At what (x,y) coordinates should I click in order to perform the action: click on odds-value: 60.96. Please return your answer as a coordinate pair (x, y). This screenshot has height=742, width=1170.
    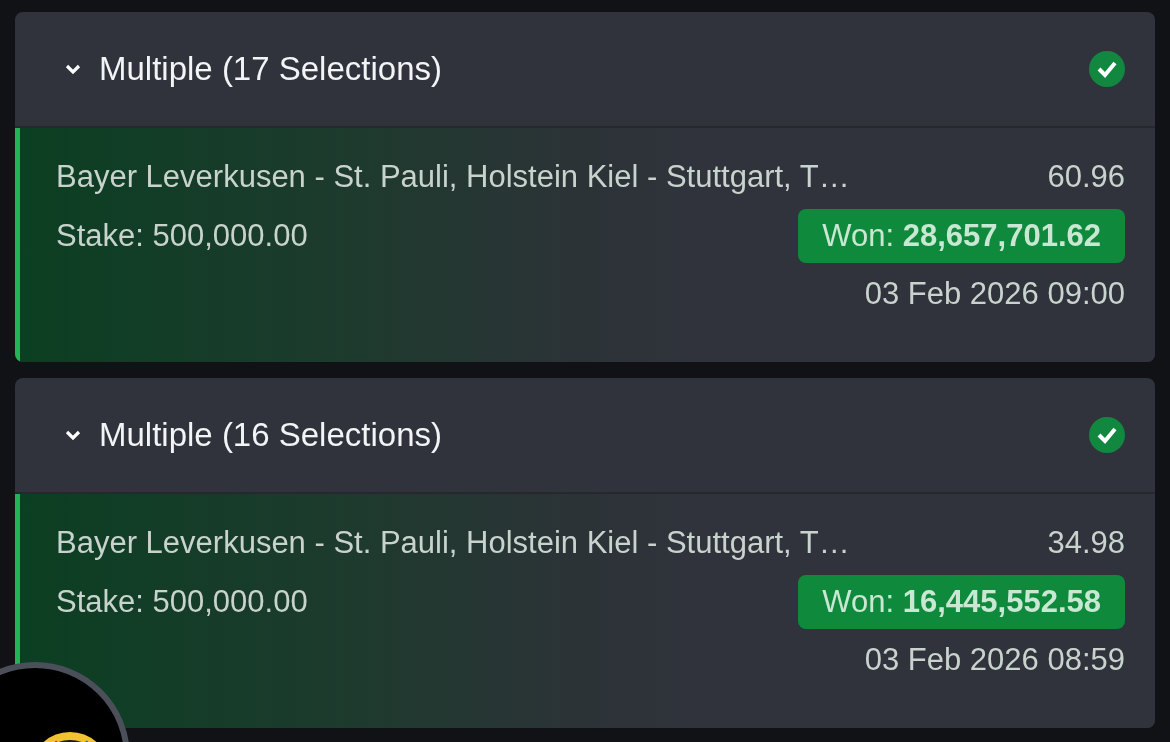
    Looking at the image, I should click on (1086, 177).